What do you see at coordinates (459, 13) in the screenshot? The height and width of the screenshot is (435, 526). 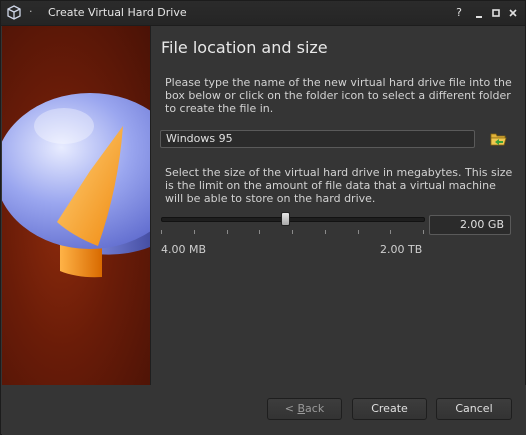 I see `help-button: ?` at bounding box center [459, 13].